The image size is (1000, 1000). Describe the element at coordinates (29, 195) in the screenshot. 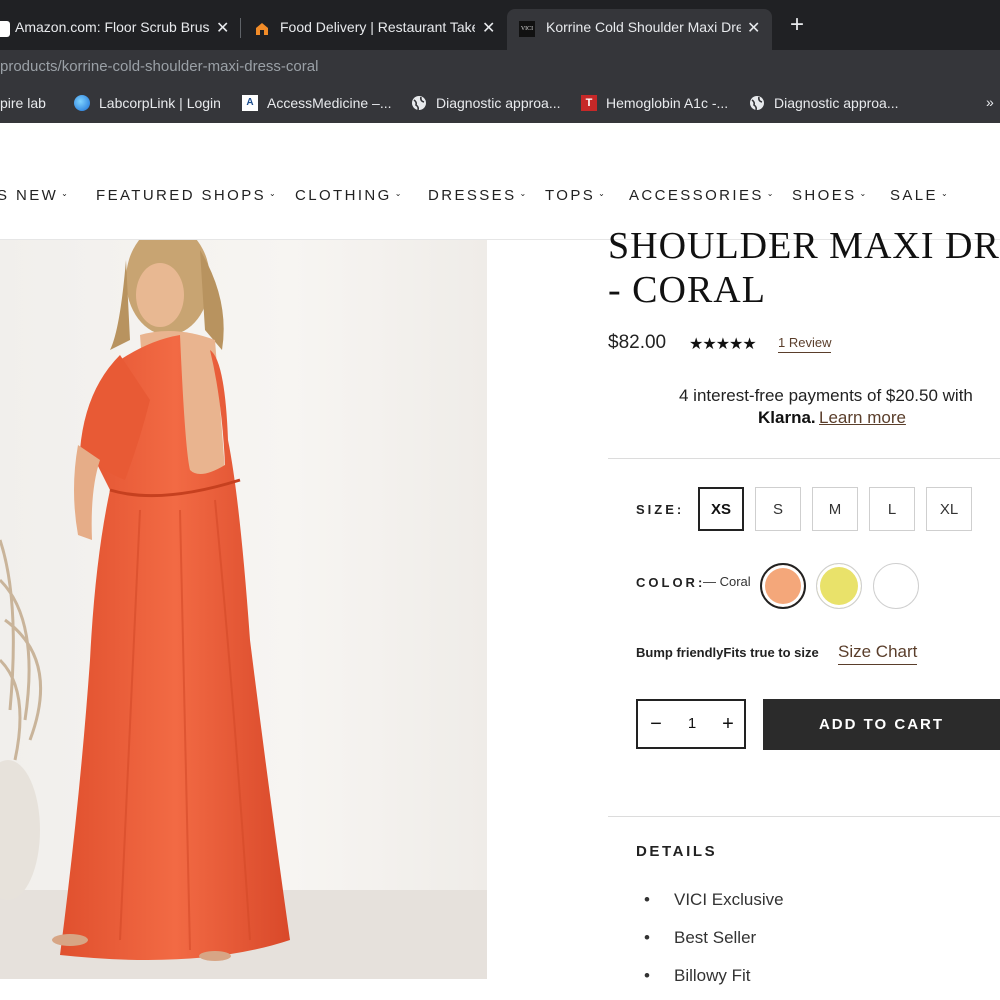

I see `nav-label: S NEW` at that location.